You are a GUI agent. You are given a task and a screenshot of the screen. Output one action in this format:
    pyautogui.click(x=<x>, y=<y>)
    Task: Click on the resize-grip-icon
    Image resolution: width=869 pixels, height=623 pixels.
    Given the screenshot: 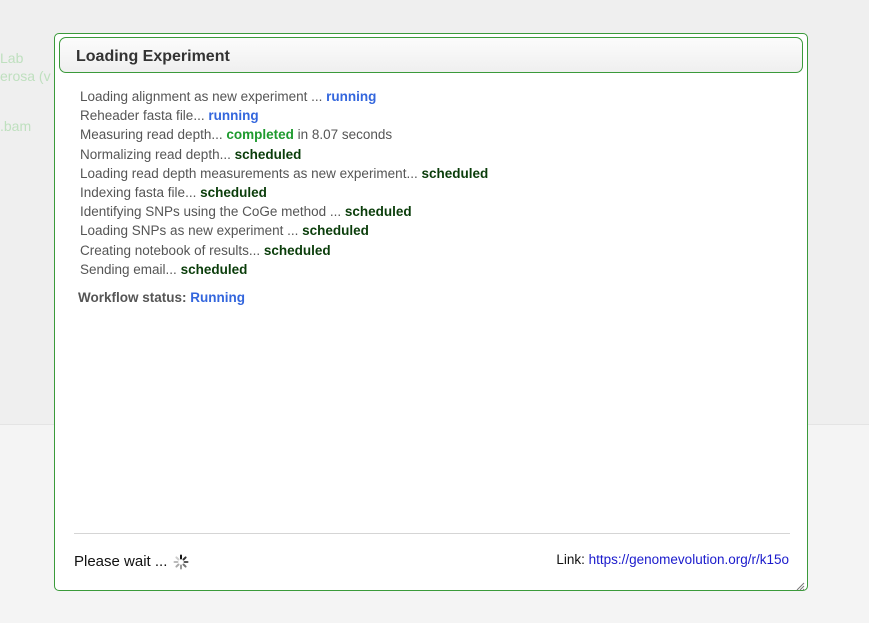 What is the action you would take?
    pyautogui.click(x=800, y=584)
    